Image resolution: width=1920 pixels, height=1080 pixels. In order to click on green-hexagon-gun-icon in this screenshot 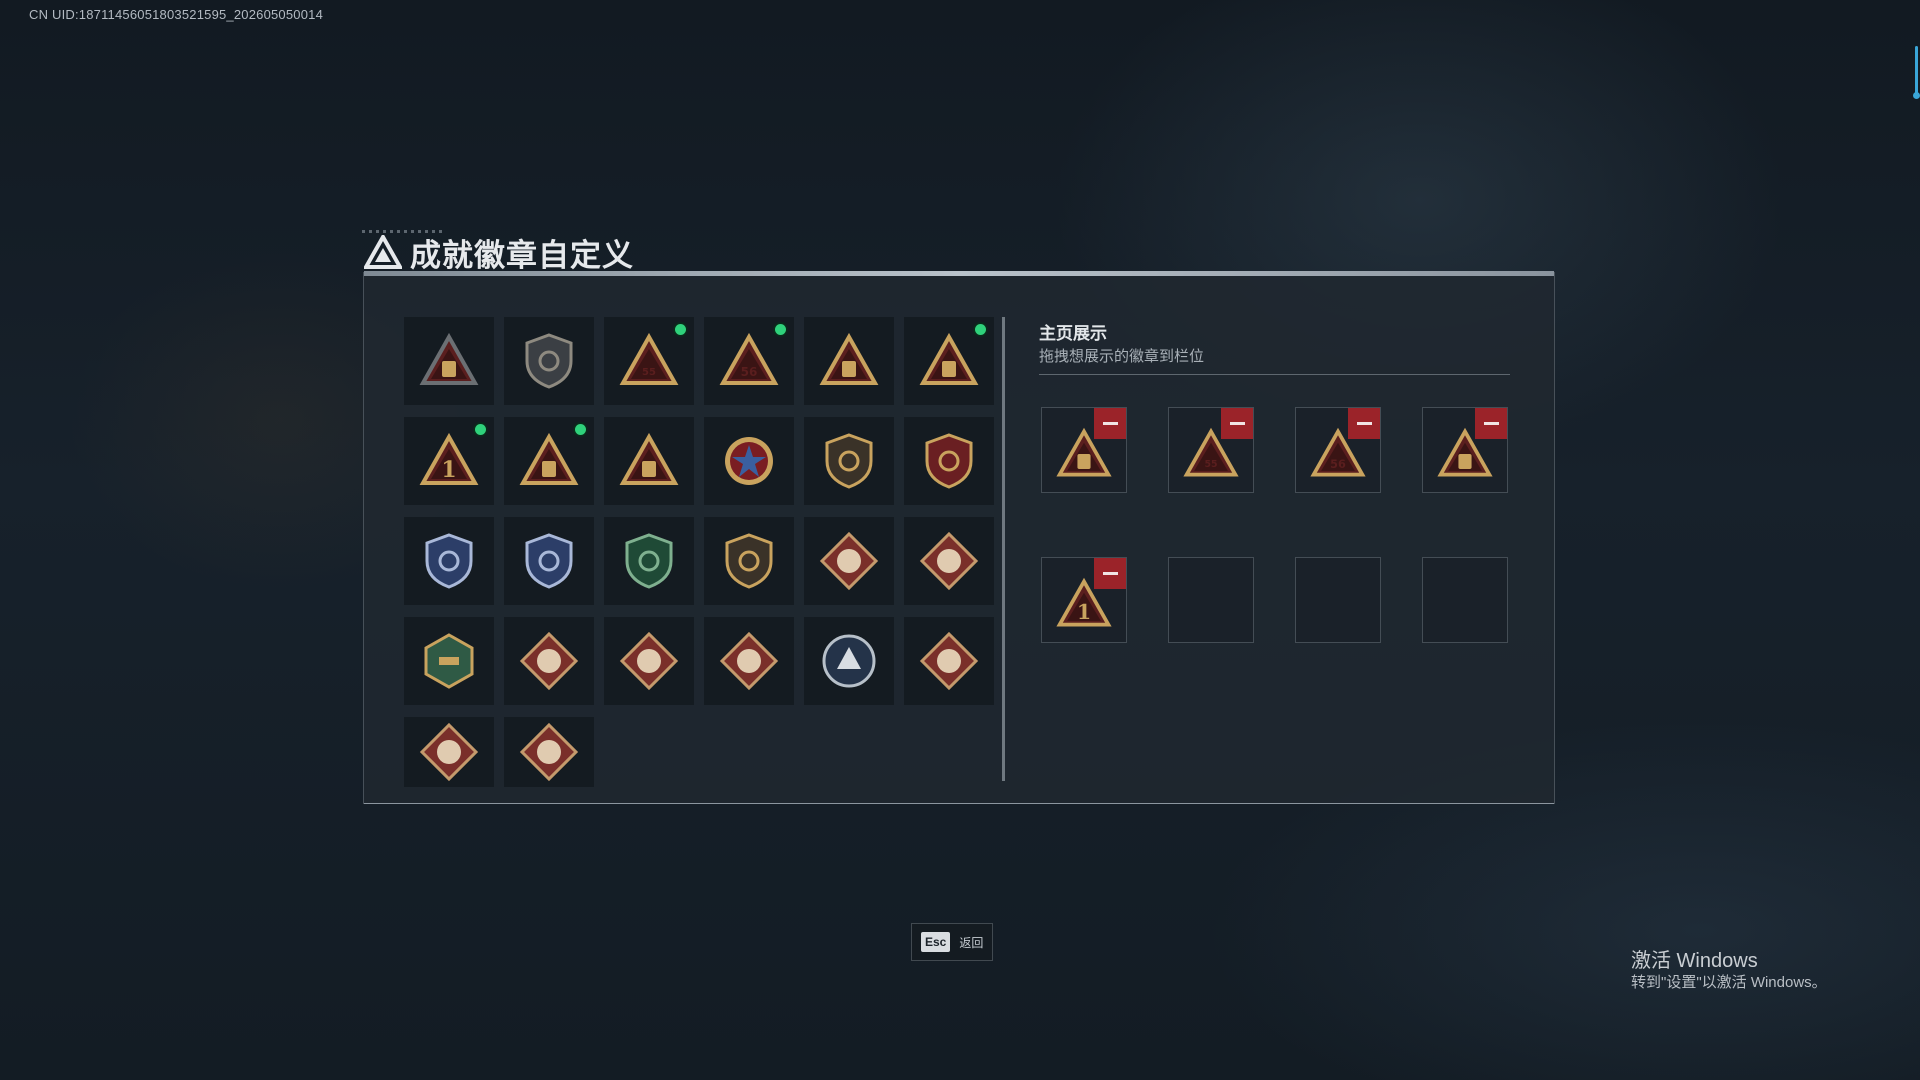, I will do `click(449, 661)`.